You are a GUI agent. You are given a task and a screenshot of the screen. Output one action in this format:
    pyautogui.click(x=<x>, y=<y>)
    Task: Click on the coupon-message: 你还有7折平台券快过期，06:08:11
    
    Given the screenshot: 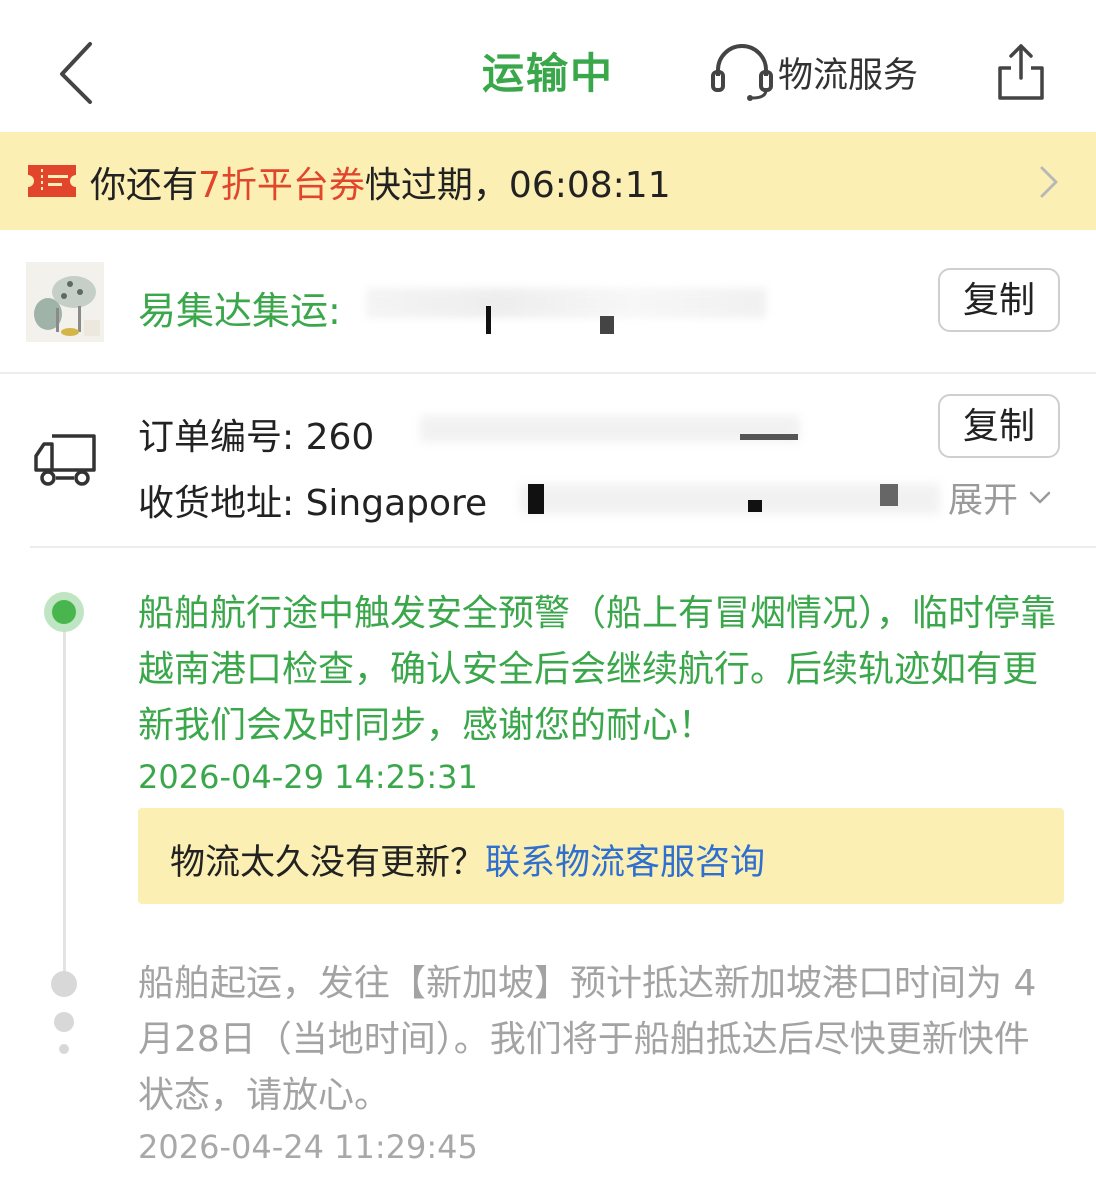 What is the action you would take?
    pyautogui.click(x=380, y=182)
    